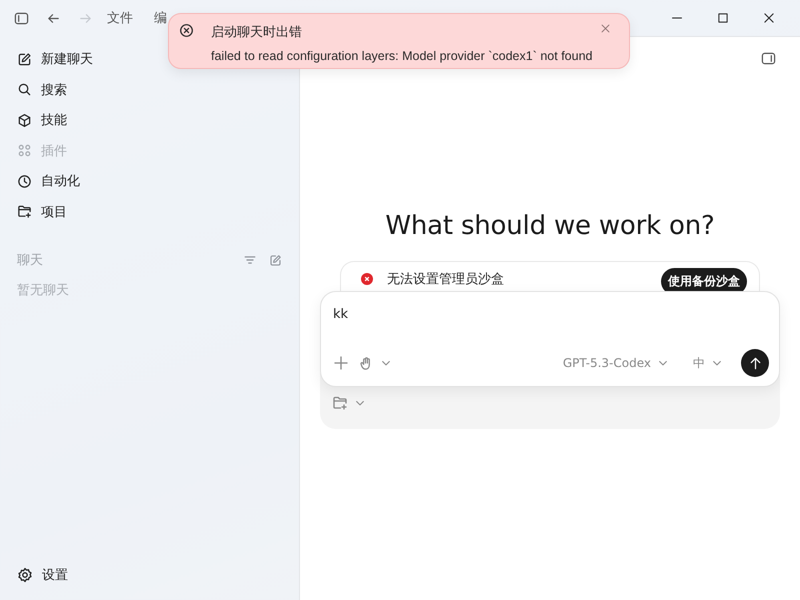 The image size is (800, 600). What do you see at coordinates (186, 30) in the screenshot?
I see `error-circle-icon` at bounding box center [186, 30].